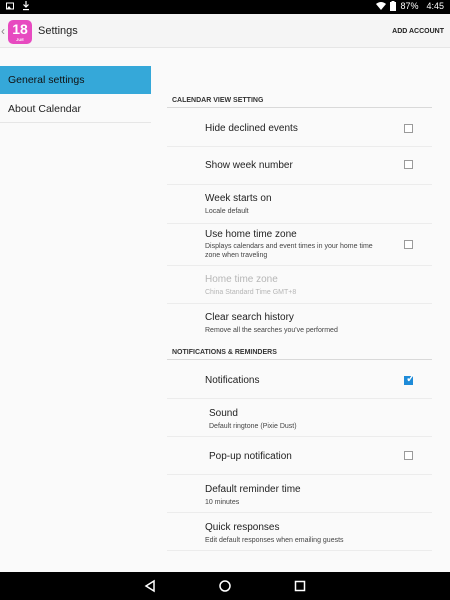 This screenshot has height=600, width=450. Describe the element at coordinates (418, 31) in the screenshot. I see `add-account-button: ADD ACCOUNT` at that location.